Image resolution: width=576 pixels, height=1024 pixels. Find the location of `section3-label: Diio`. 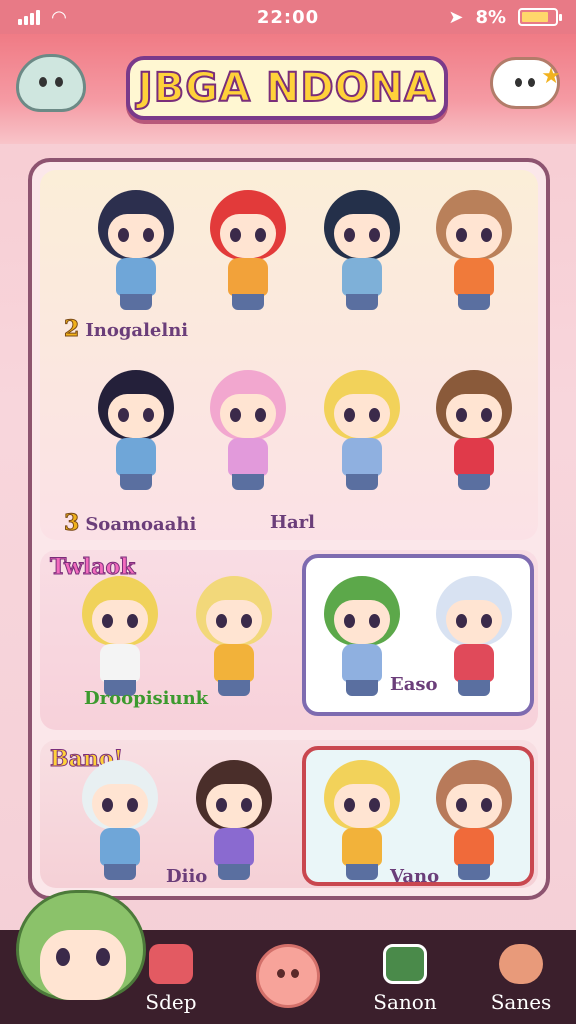

section3-label: Diio is located at coordinates (187, 876).